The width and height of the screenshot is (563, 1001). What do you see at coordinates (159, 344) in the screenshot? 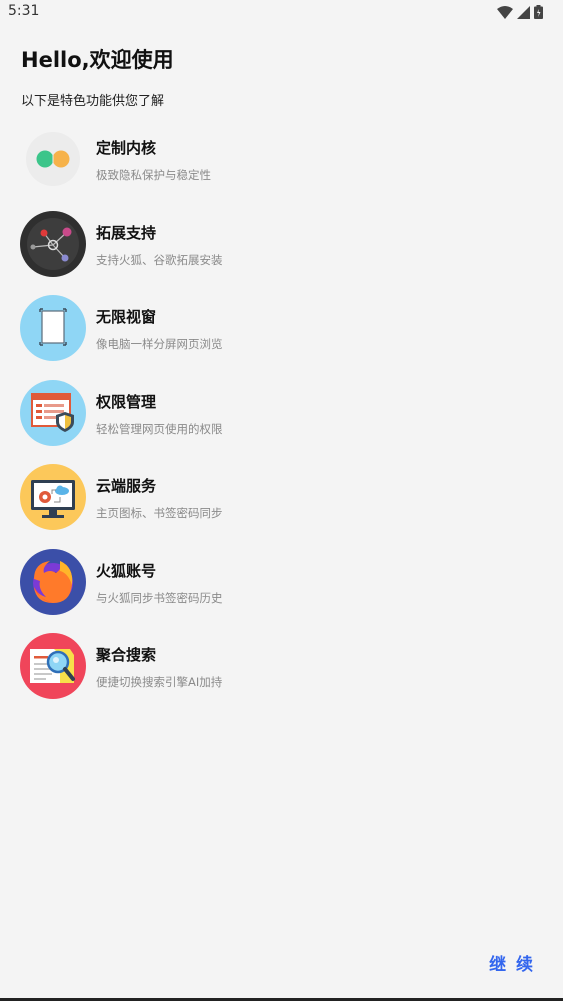
I see `feature-desc: 像电脑一样分屏网页浏览` at bounding box center [159, 344].